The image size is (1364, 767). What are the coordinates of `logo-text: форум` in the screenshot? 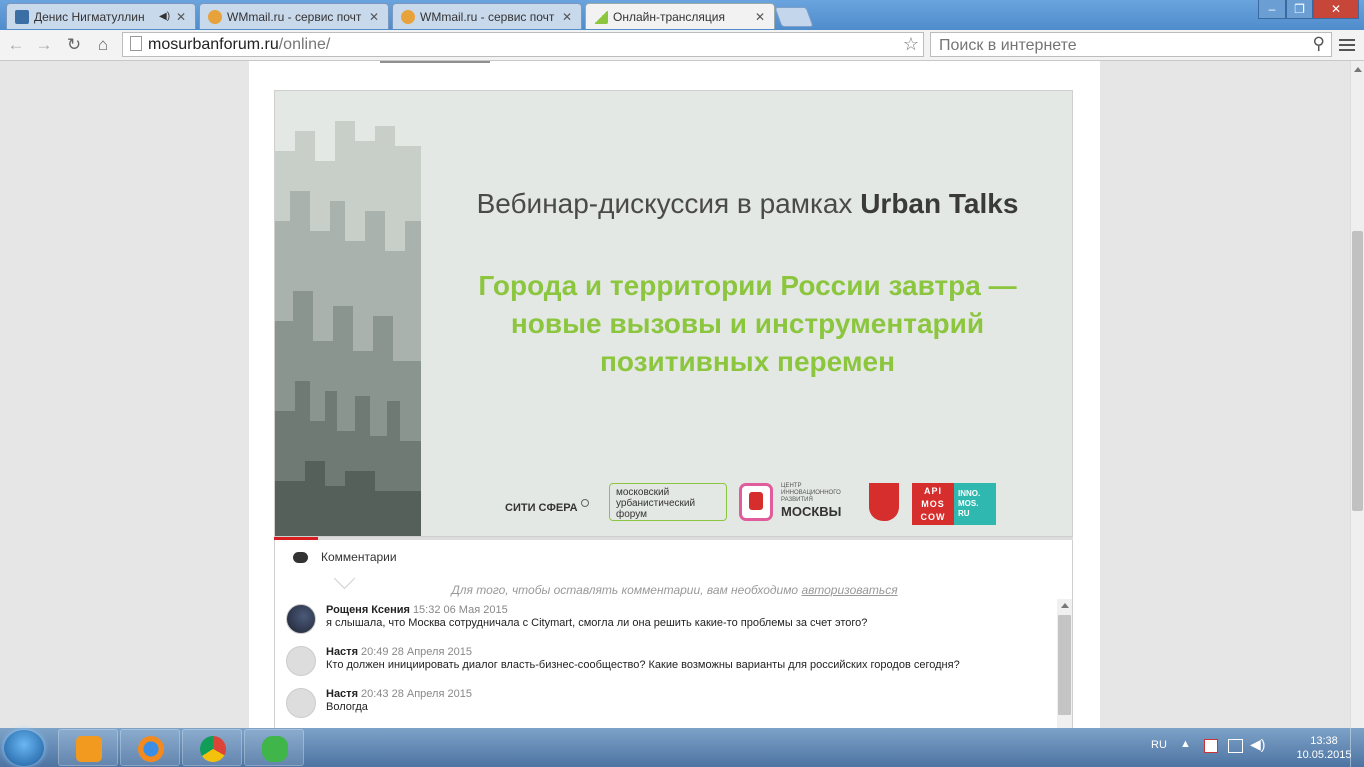 It's located at (632, 514).